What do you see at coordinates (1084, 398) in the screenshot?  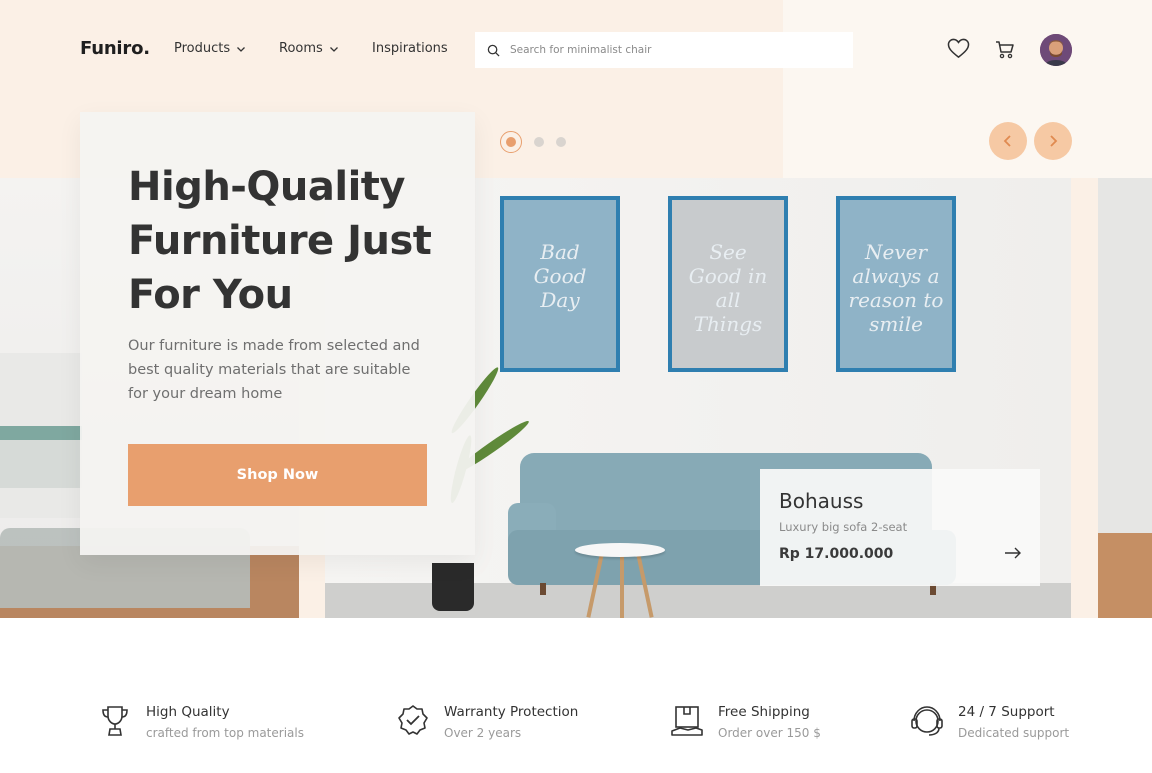 I see `image-divider` at bounding box center [1084, 398].